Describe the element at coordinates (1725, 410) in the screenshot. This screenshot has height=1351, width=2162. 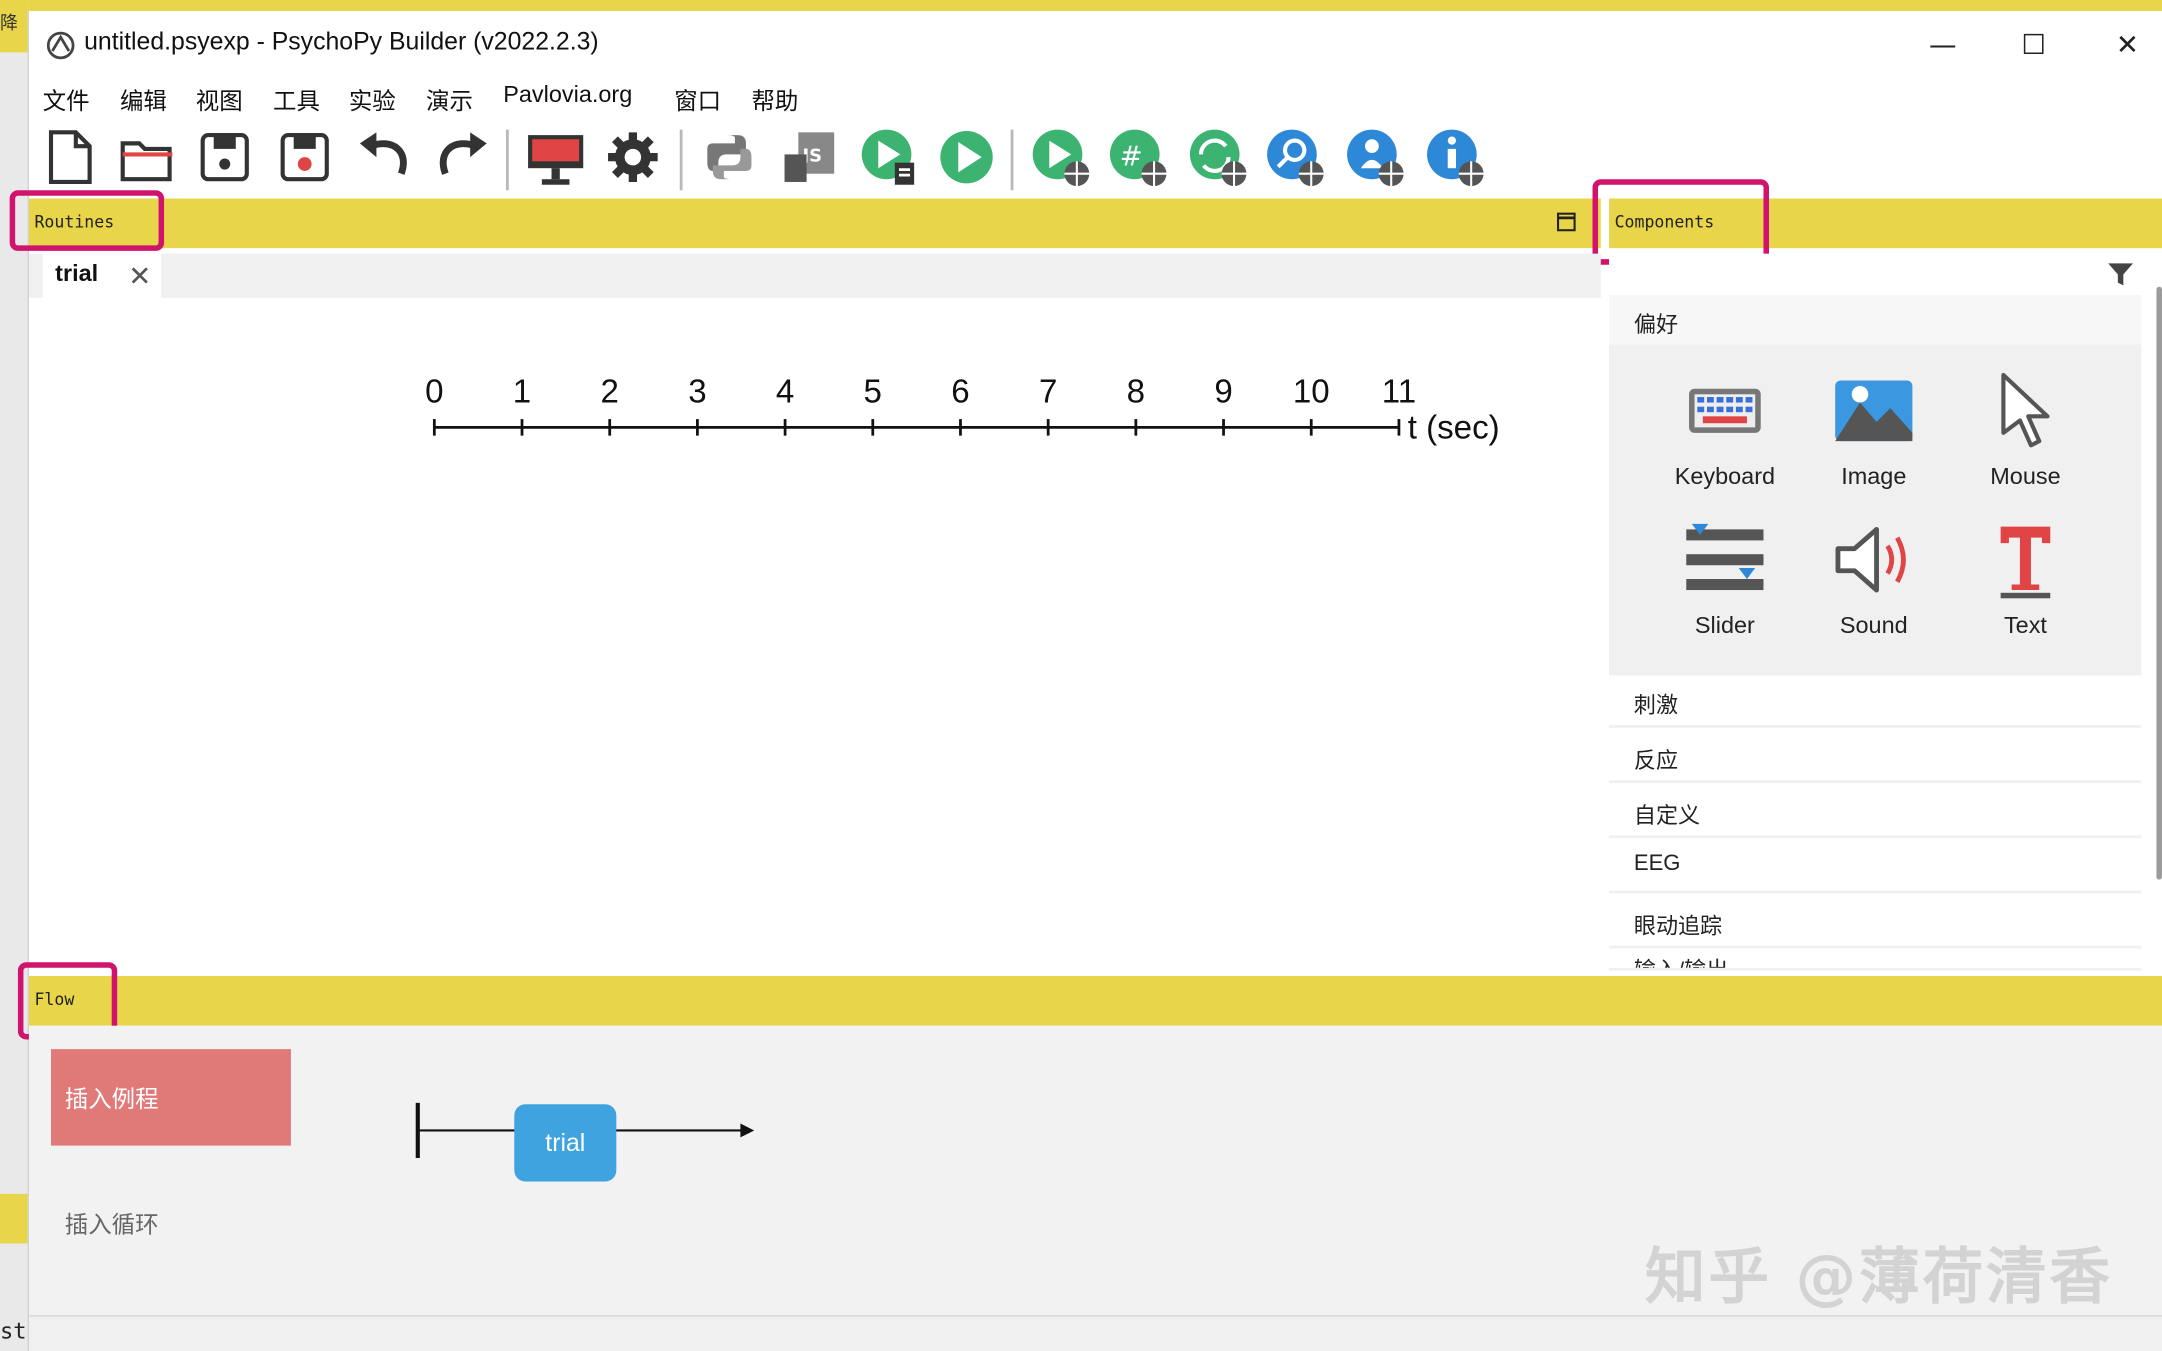
I see `keyboard-icon` at that location.